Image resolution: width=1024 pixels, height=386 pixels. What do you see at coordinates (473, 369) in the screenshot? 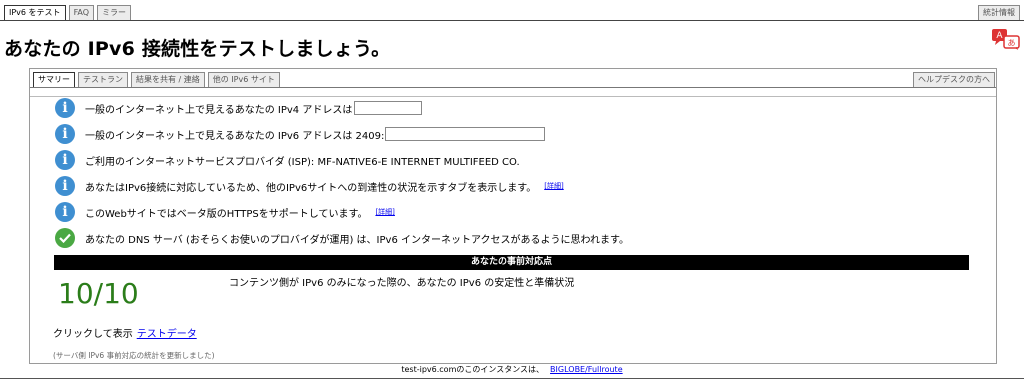
I see `footer-text: test-ipv6.comのこのインスタンスは、` at bounding box center [473, 369].